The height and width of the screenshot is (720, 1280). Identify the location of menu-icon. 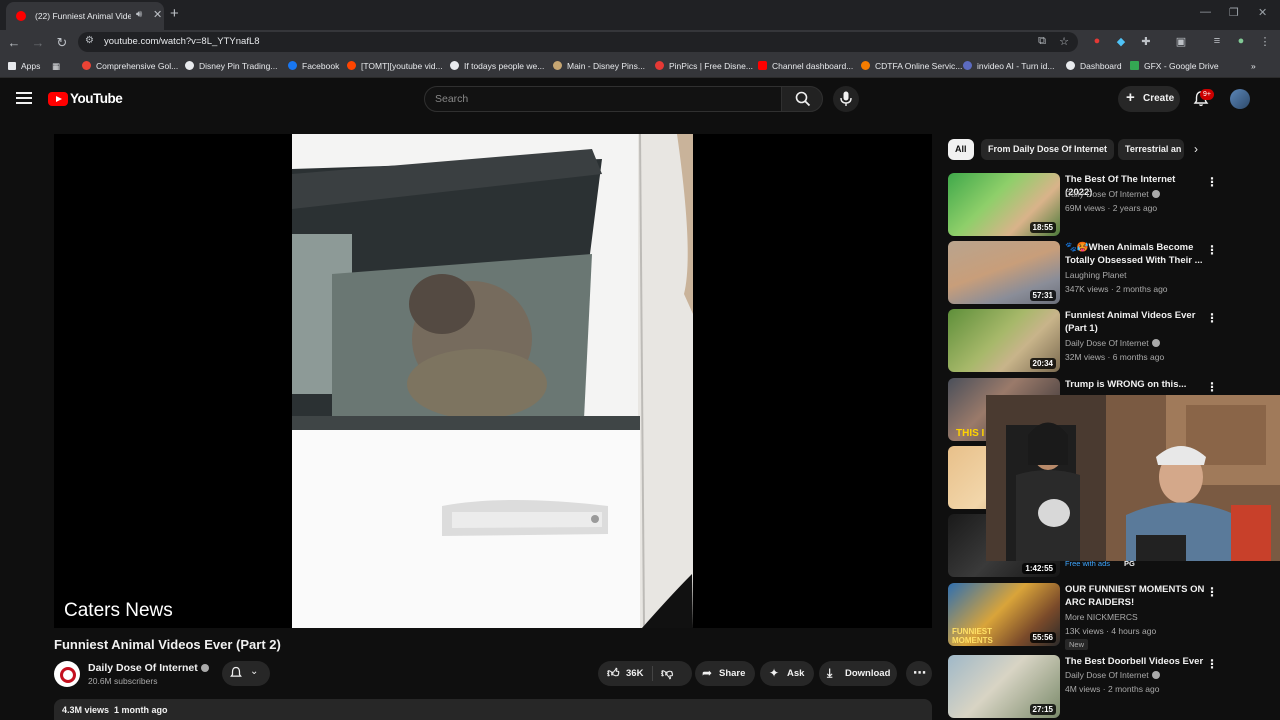
(24, 99).